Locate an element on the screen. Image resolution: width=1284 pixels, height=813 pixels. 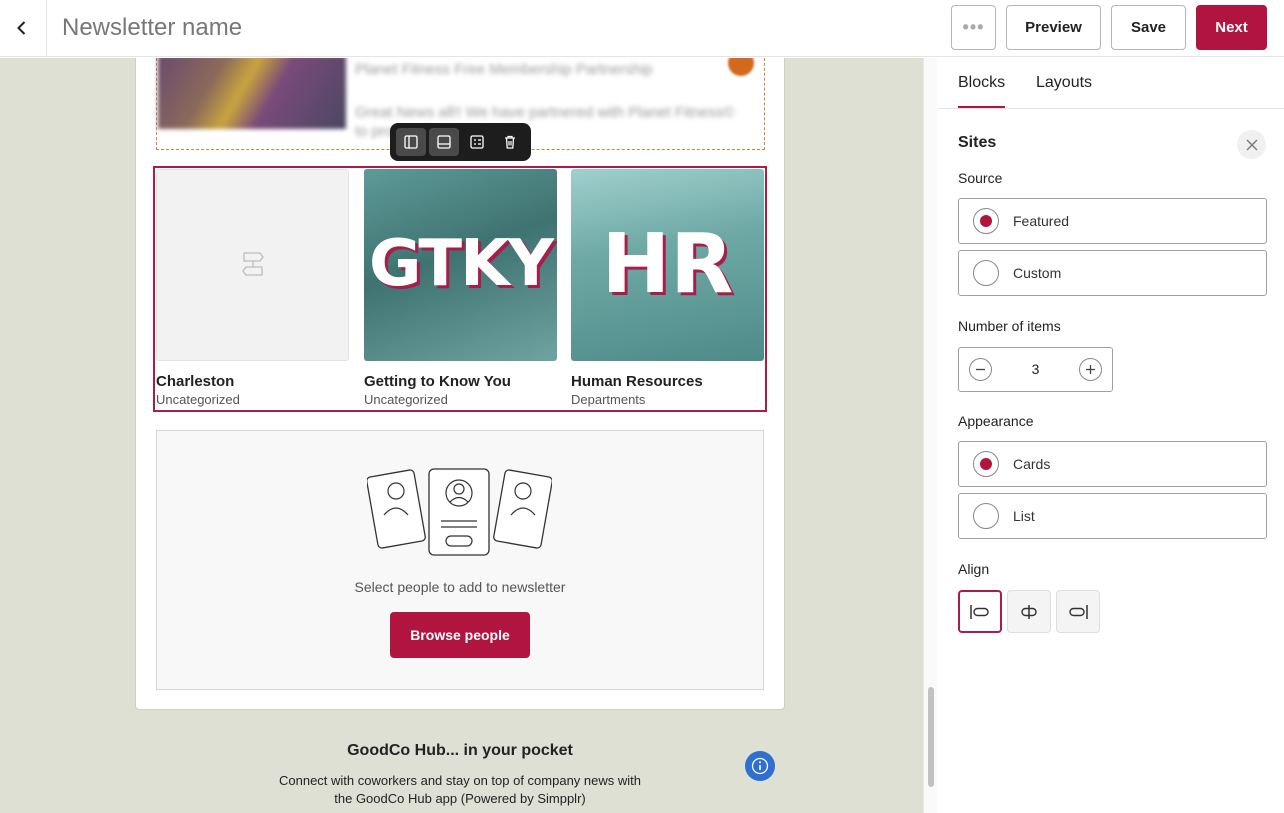
close-icon is located at coordinates (1251, 144).